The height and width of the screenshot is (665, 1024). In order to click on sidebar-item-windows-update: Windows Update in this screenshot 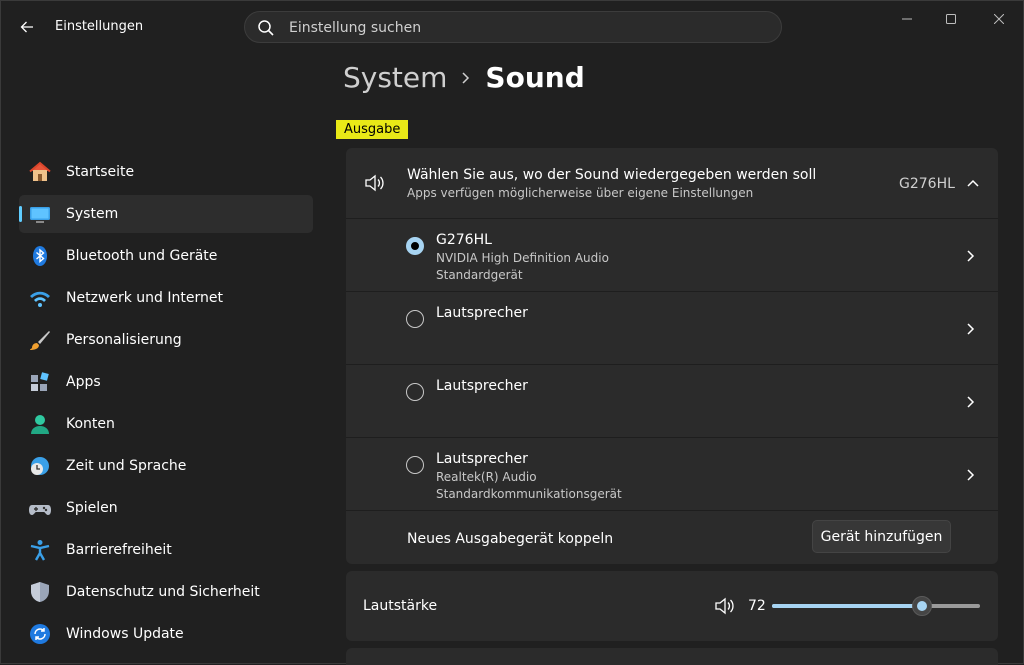, I will do `click(166, 634)`.